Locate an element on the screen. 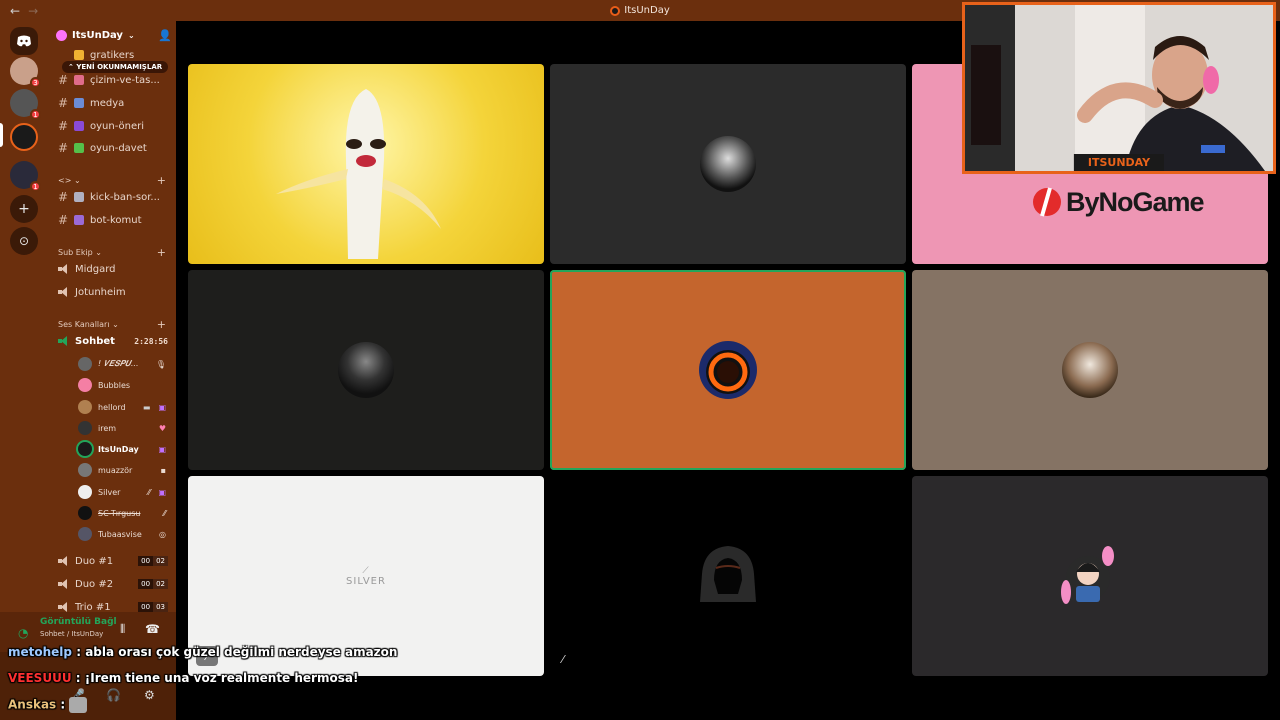  voice-user: Silver ⁄⁄ ▣ is located at coordinates (122, 492).